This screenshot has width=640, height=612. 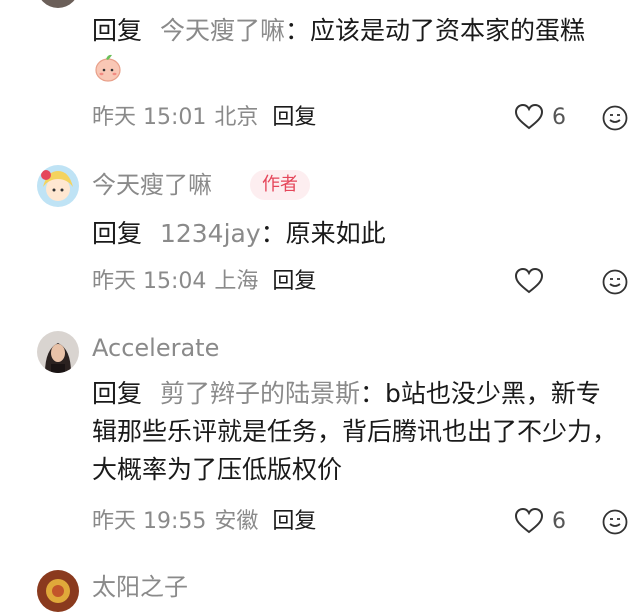 I want to click on comment-text: ：原来如此, so click(x=323, y=233).